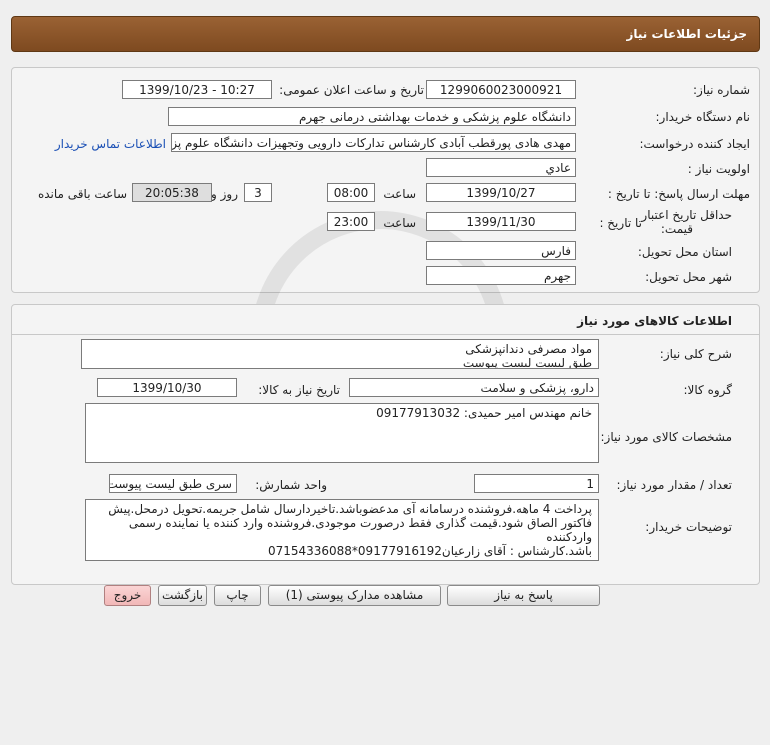 This screenshot has height=745, width=770. Describe the element at coordinates (718, 169) in the screenshot. I see `priority-label: اولویت نیاز :` at that location.